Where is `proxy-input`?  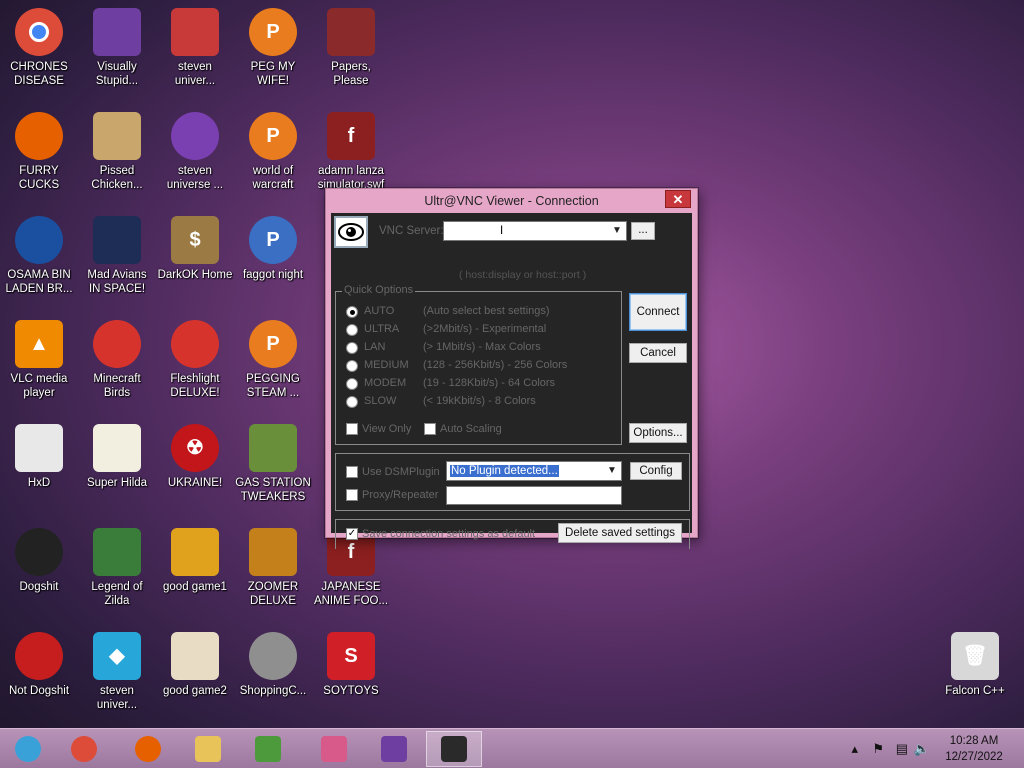
proxy-input is located at coordinates (534, 495).